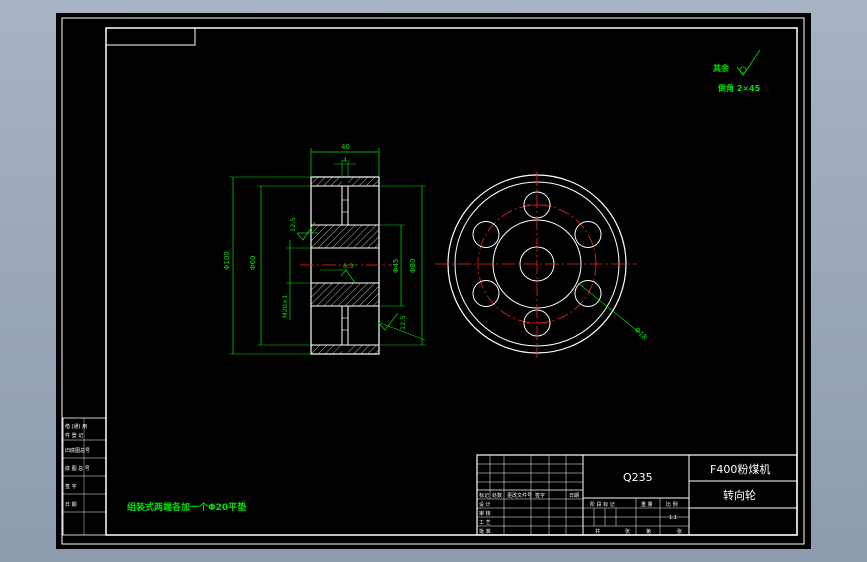 This screenshot has width=867, height=562. I want to click on strip-label: 借 (通) 用, so click(76, 426).